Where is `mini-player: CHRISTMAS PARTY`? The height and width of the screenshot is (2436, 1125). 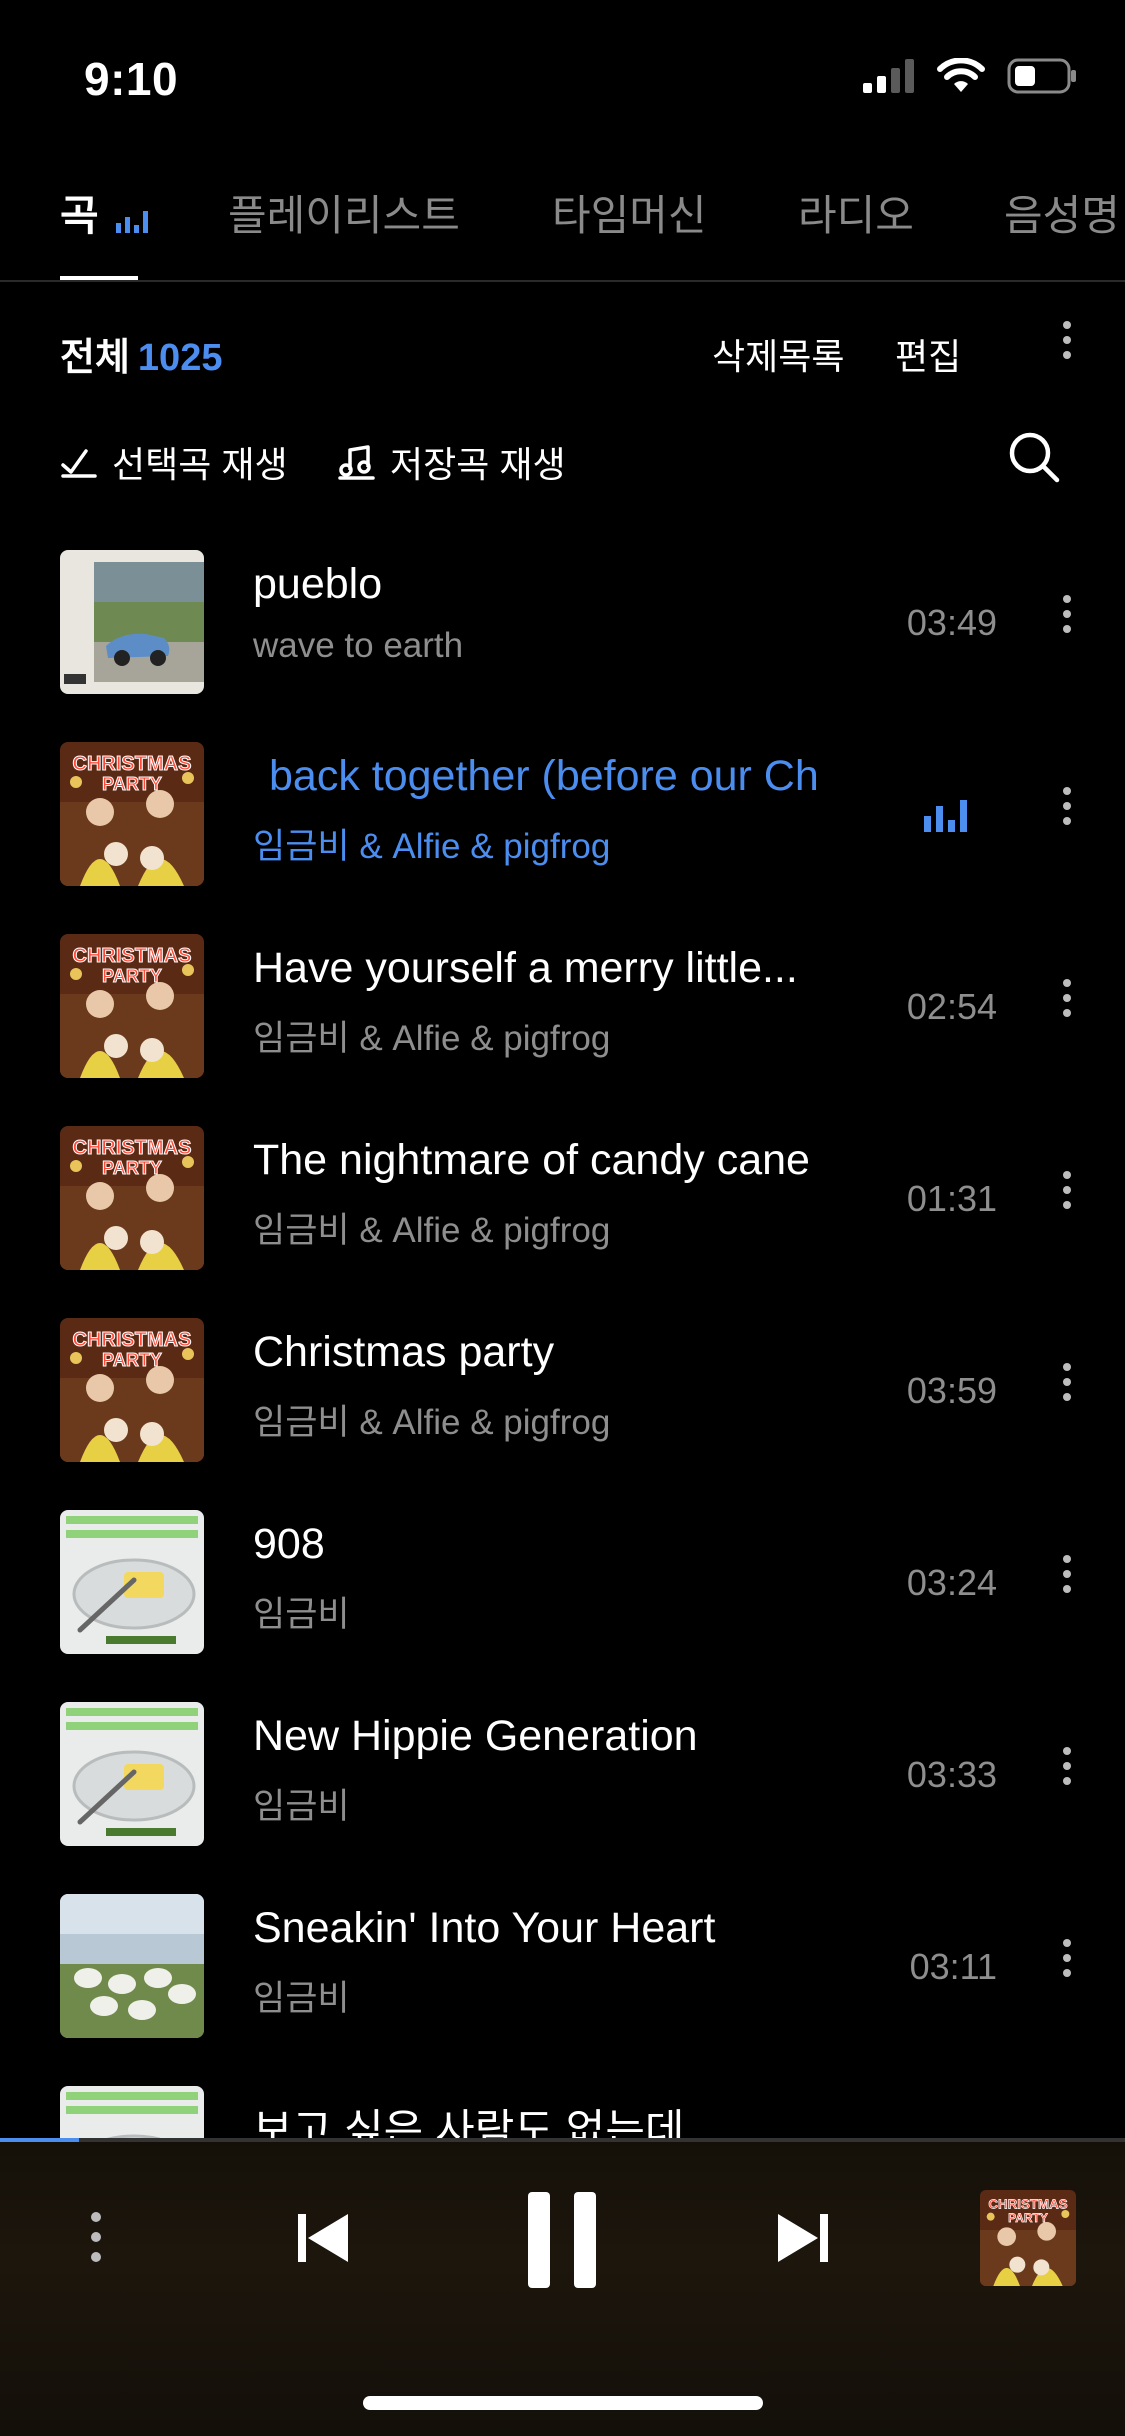
mini-player: CHRISTMAS PARTY is located at coordinates (562, 2287).